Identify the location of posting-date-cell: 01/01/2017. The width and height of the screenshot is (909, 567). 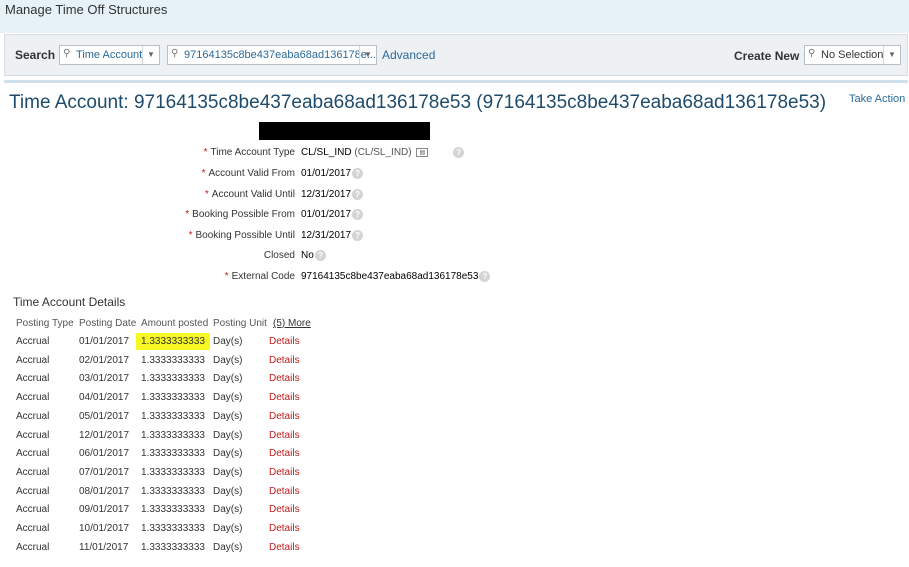
(104, 341).